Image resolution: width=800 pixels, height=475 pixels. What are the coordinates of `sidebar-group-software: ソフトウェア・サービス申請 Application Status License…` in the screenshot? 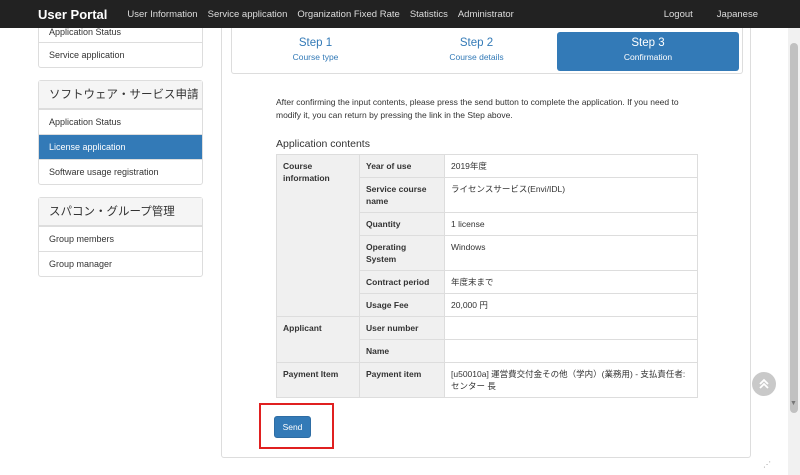 It's located at (120, 132).